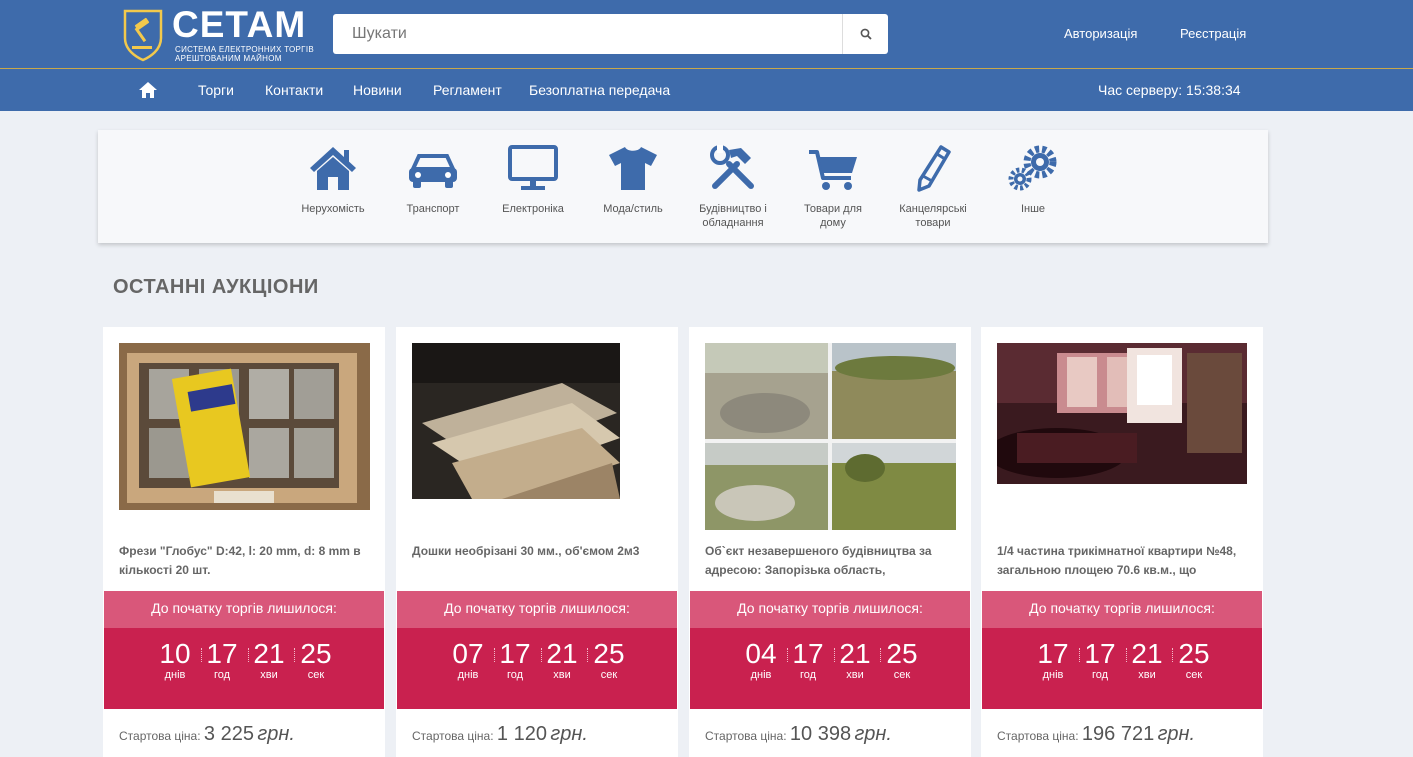 The width and height of the screenshot is (1413, 757). I want to click on category-transport: Транспорт, so click(433, 180).